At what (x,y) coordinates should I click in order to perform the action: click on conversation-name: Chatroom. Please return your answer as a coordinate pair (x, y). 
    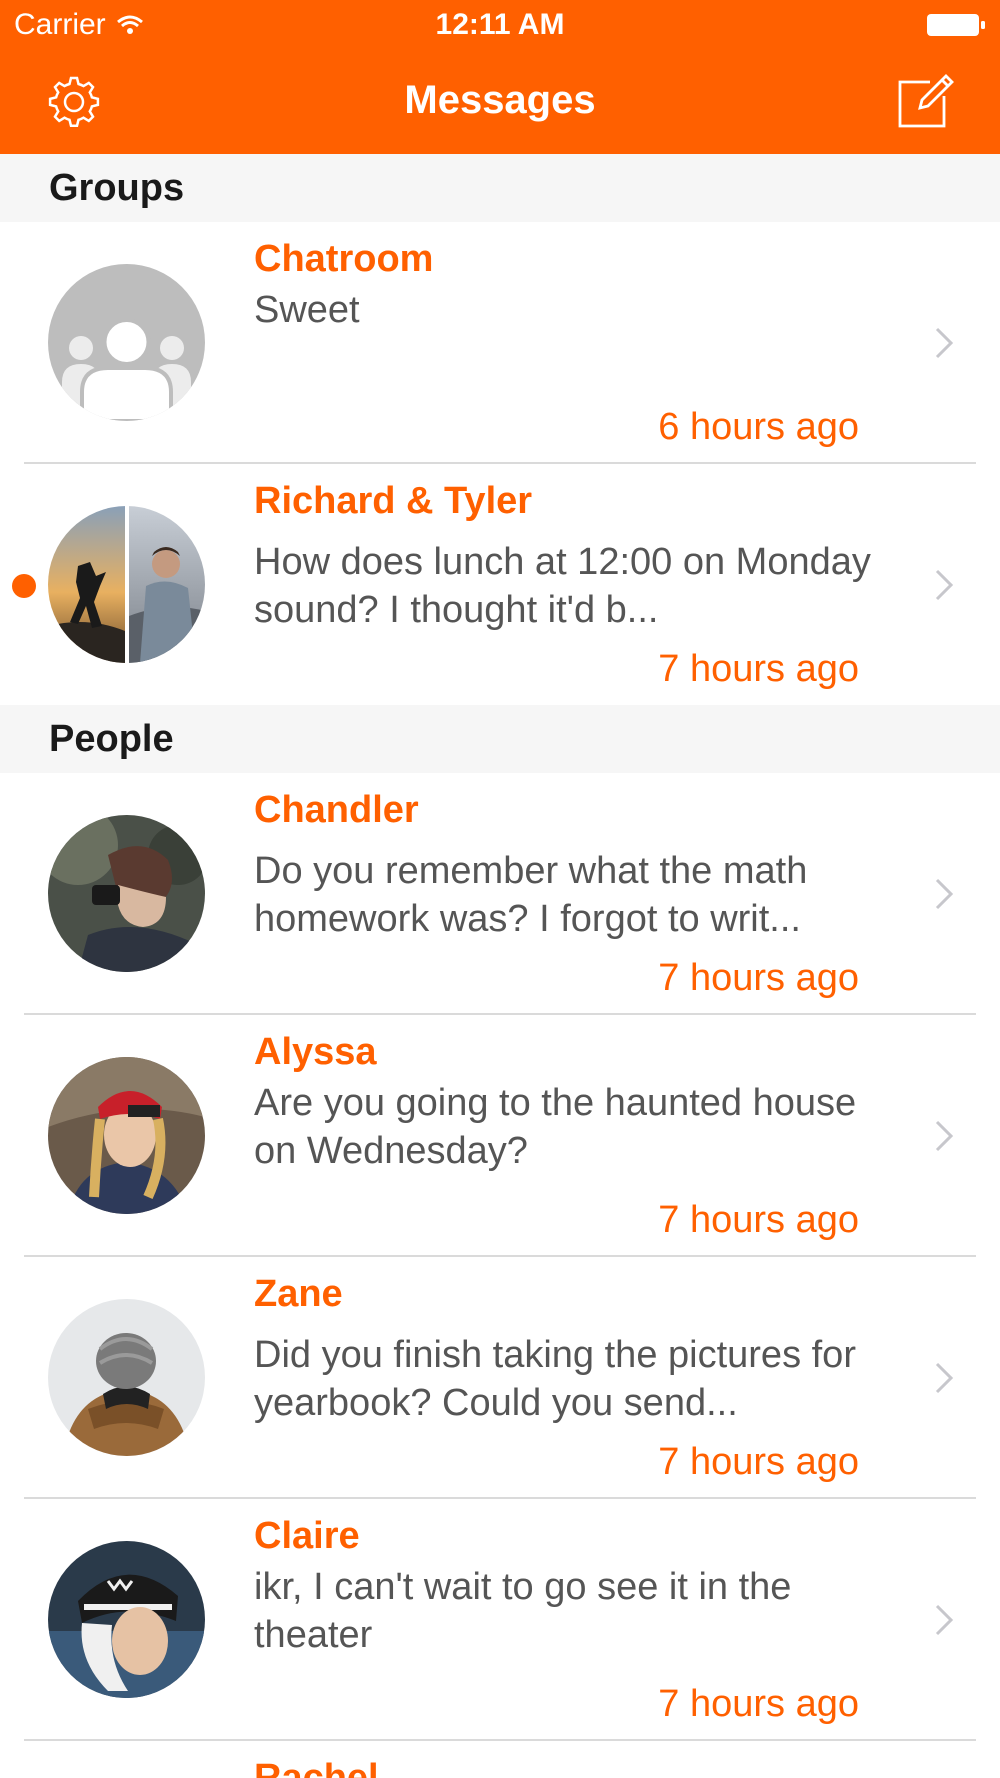
    Looking at the image, I should click on (344, 259).